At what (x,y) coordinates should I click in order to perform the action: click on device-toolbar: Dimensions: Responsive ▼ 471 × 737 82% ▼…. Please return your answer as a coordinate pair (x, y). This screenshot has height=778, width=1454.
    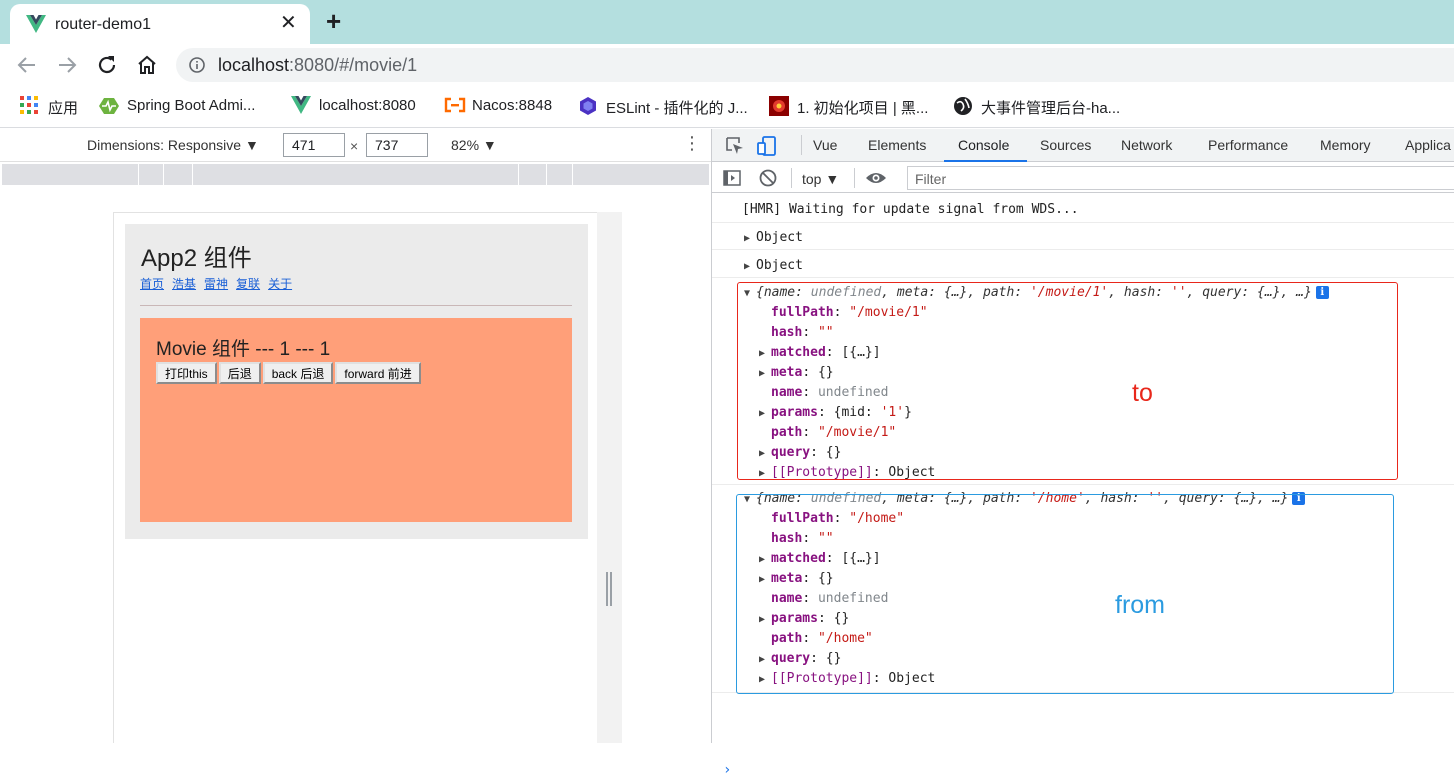
    Looking at the image, I should click on (355, 145).